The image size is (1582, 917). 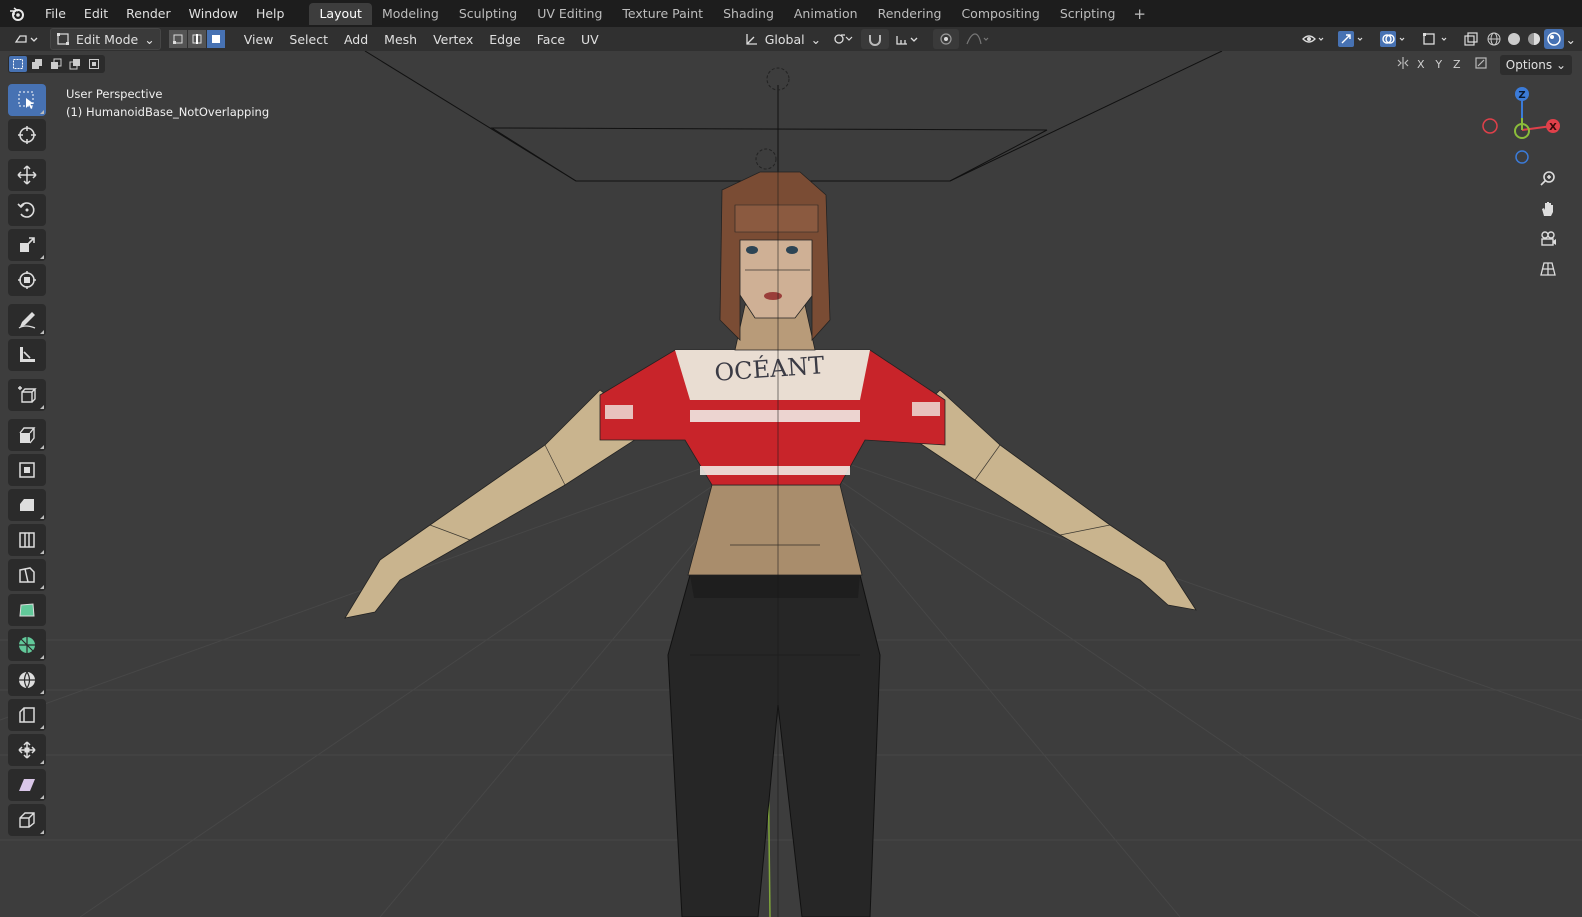 What do you see at coordinates (1139, 14) in the screenshot?
I see `add-workspace-icon: +` at bounding box center [1139, 14].